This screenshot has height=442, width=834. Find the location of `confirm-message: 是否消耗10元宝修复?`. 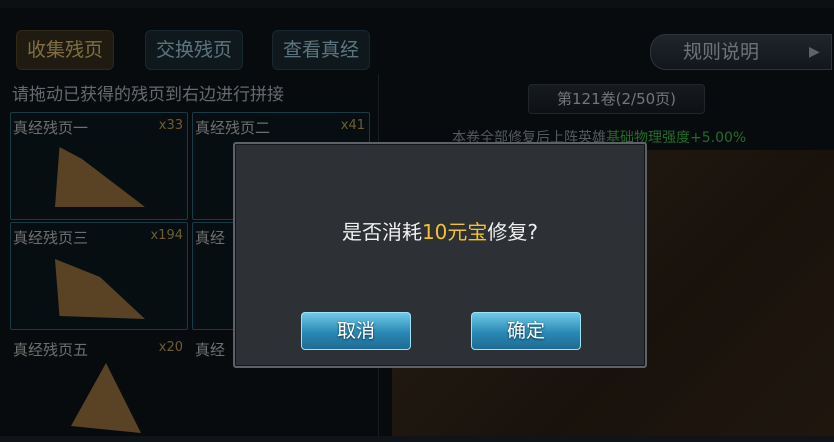

confirm-message: 是否消耗10元宝修复? is located at coordinates (440, 230).